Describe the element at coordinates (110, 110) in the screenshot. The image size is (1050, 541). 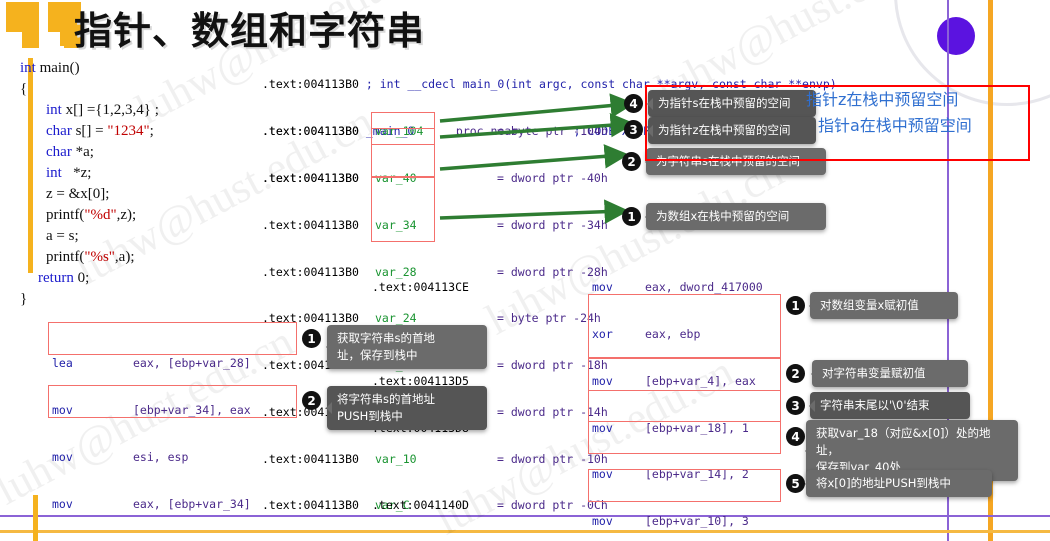
I see `c-text: x[] ={1,2,3,4} ;` at that location.